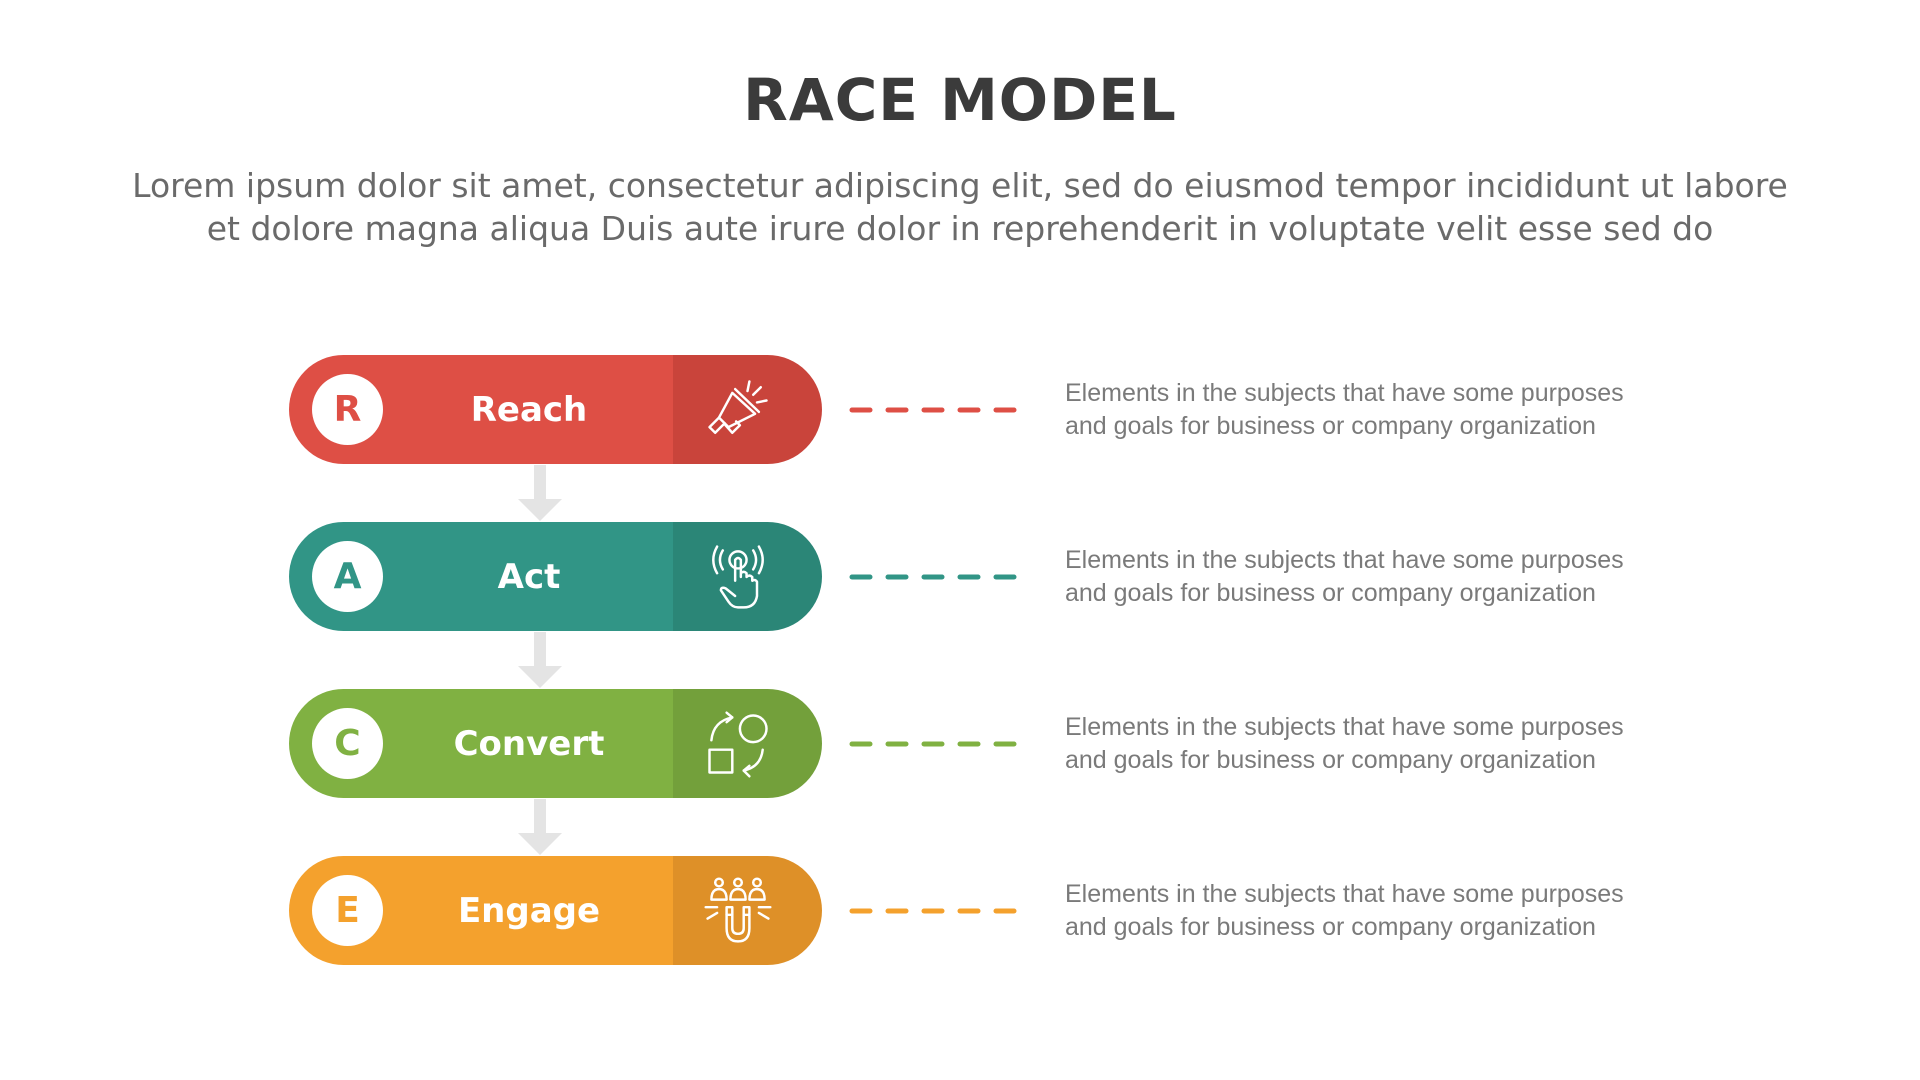 The width and height of the screenshot is (1920, 1080). I want to click on pill-main: R Reach, so click(481, 409).